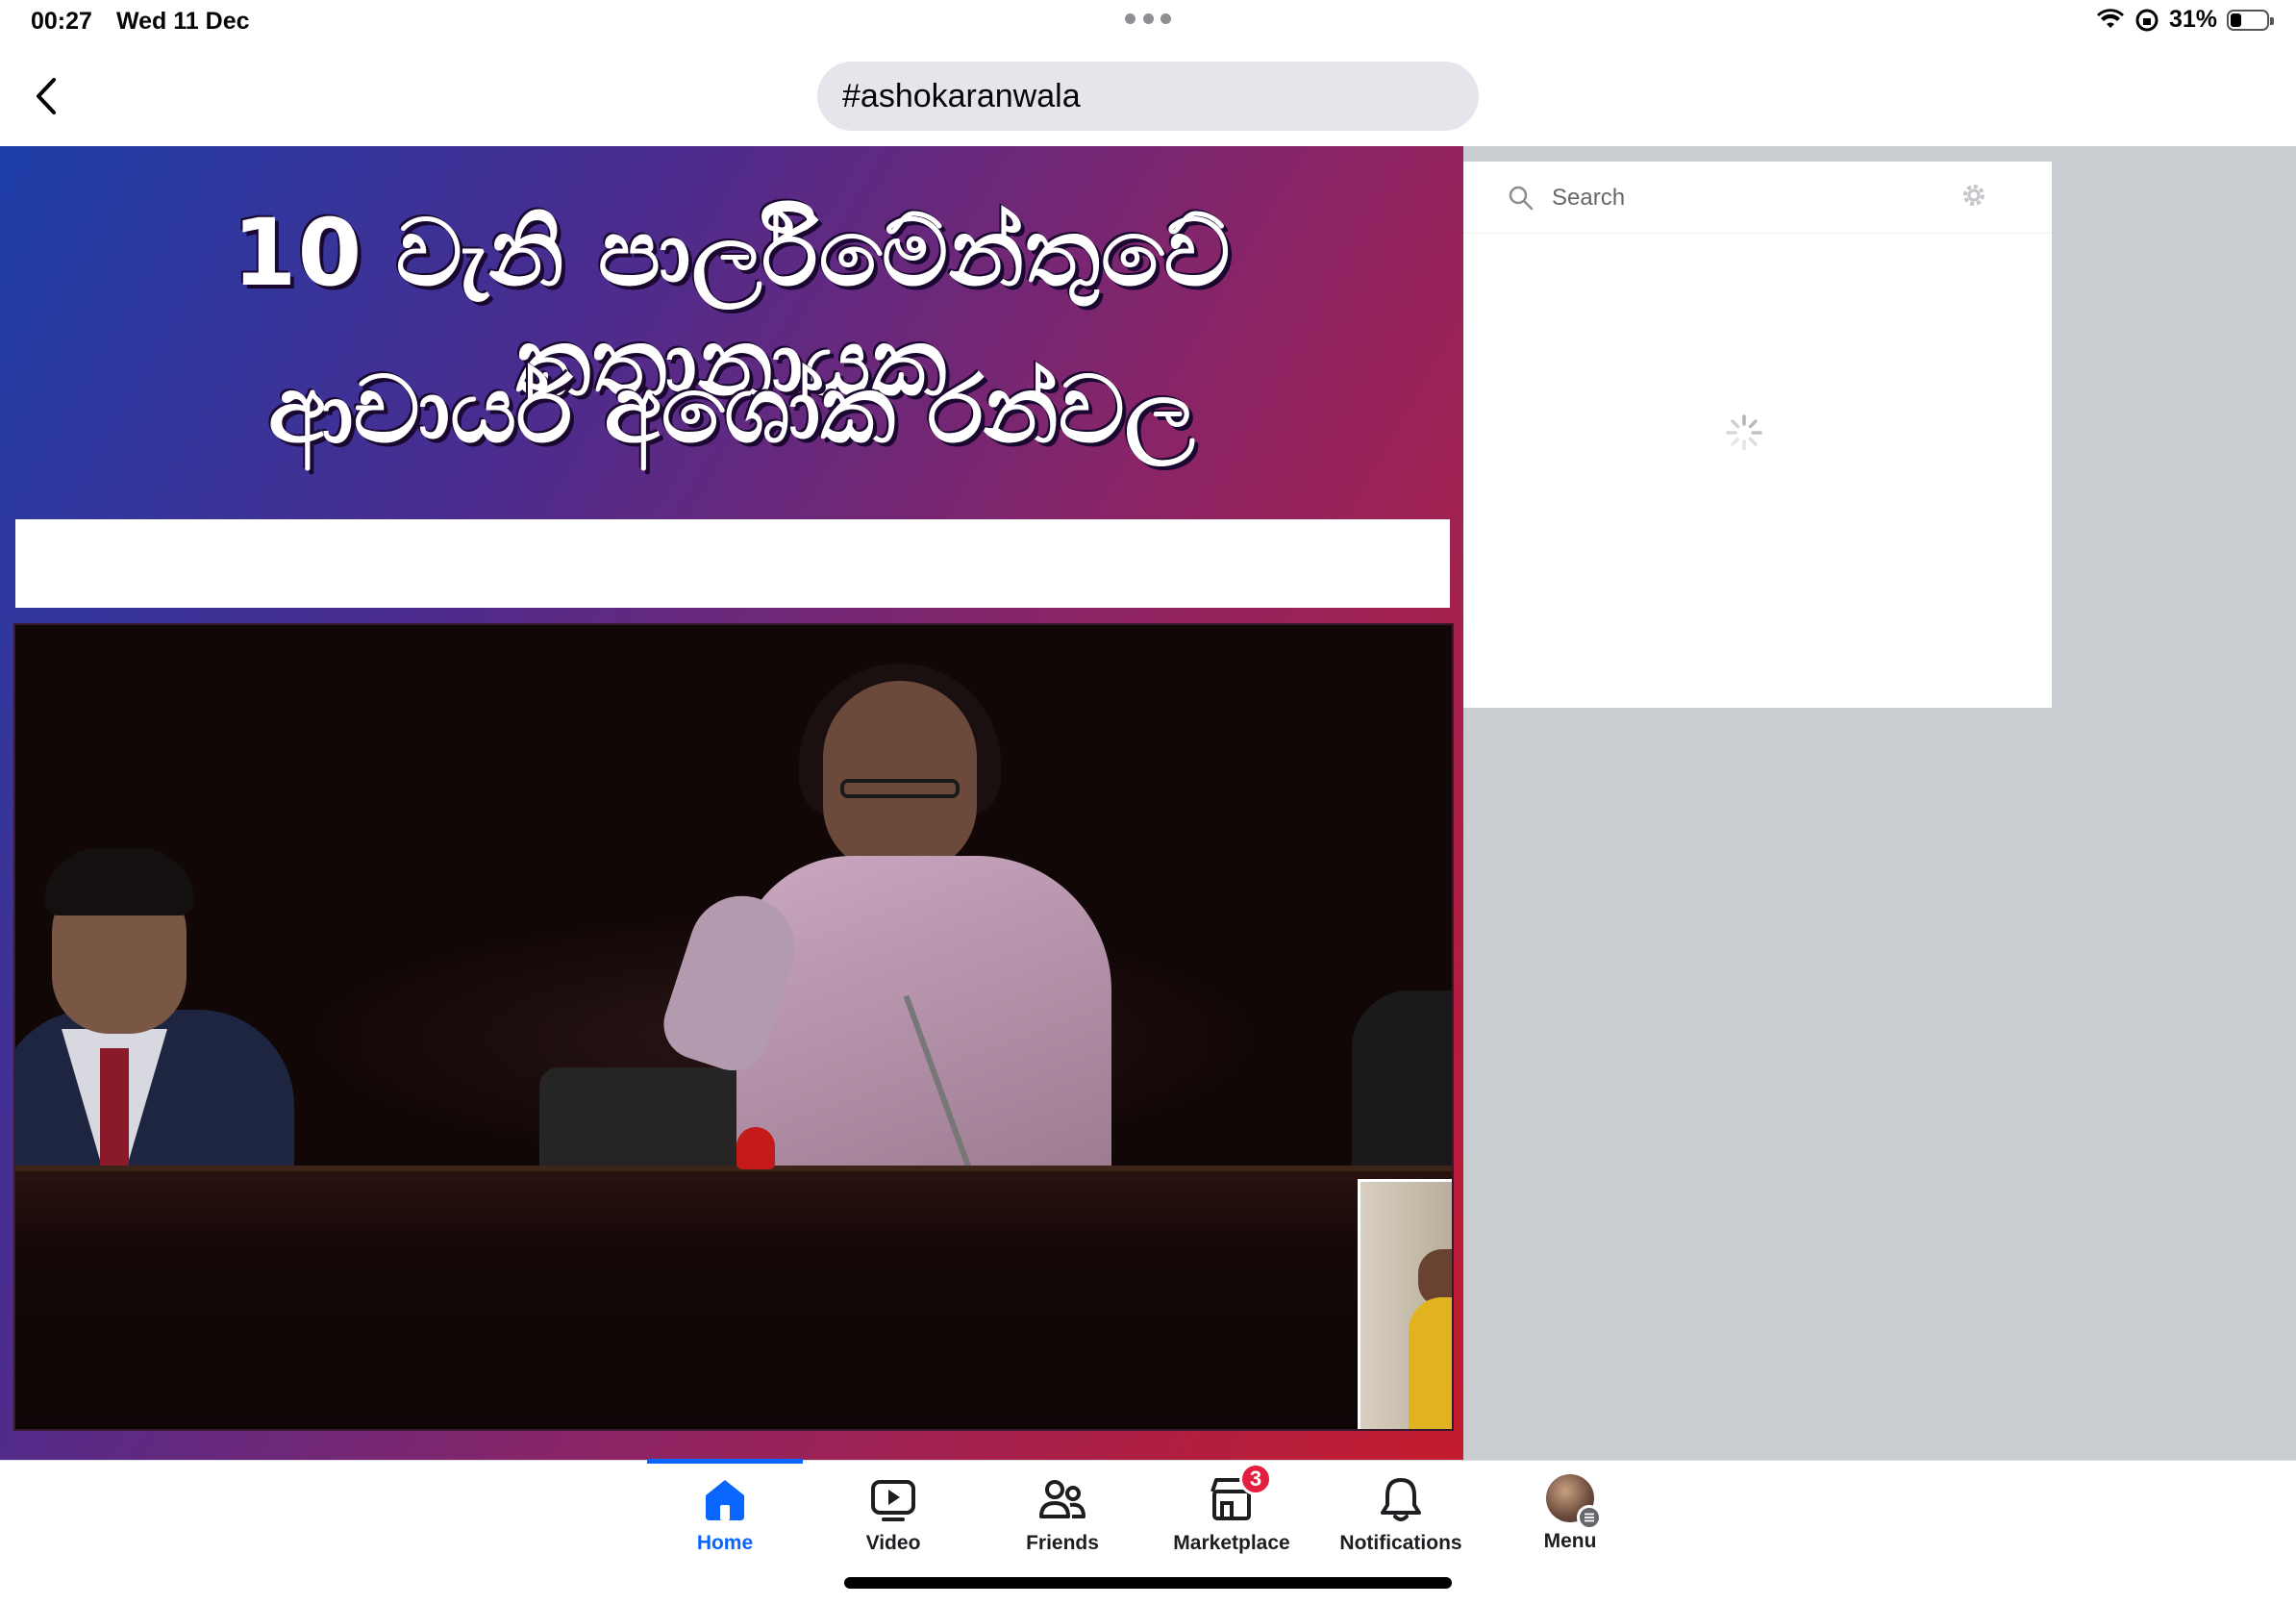 This screenshot has height=1605, width=2296. I want to click on back-button, so click(46, 96).